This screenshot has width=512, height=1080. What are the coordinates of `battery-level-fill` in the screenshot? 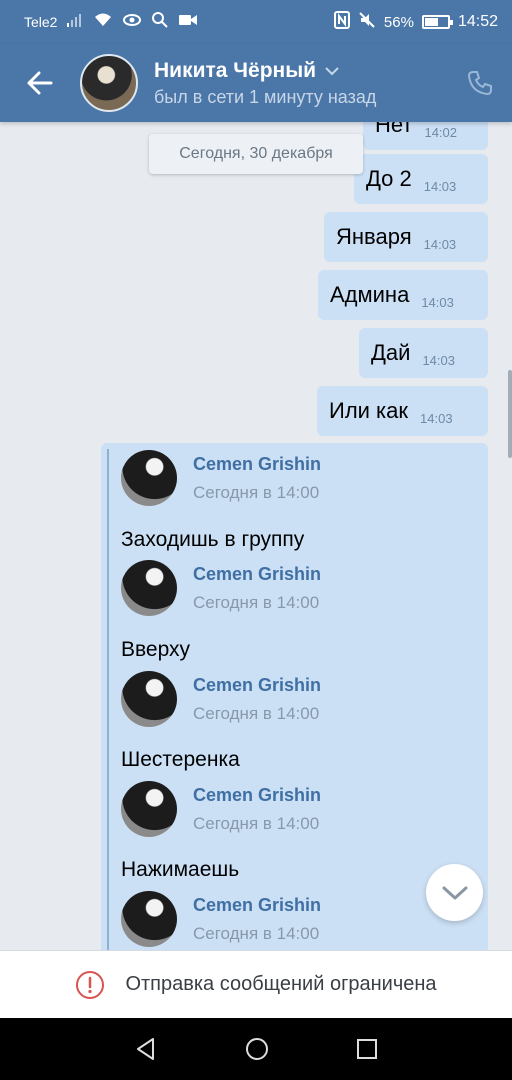 It's located at (431, 22).